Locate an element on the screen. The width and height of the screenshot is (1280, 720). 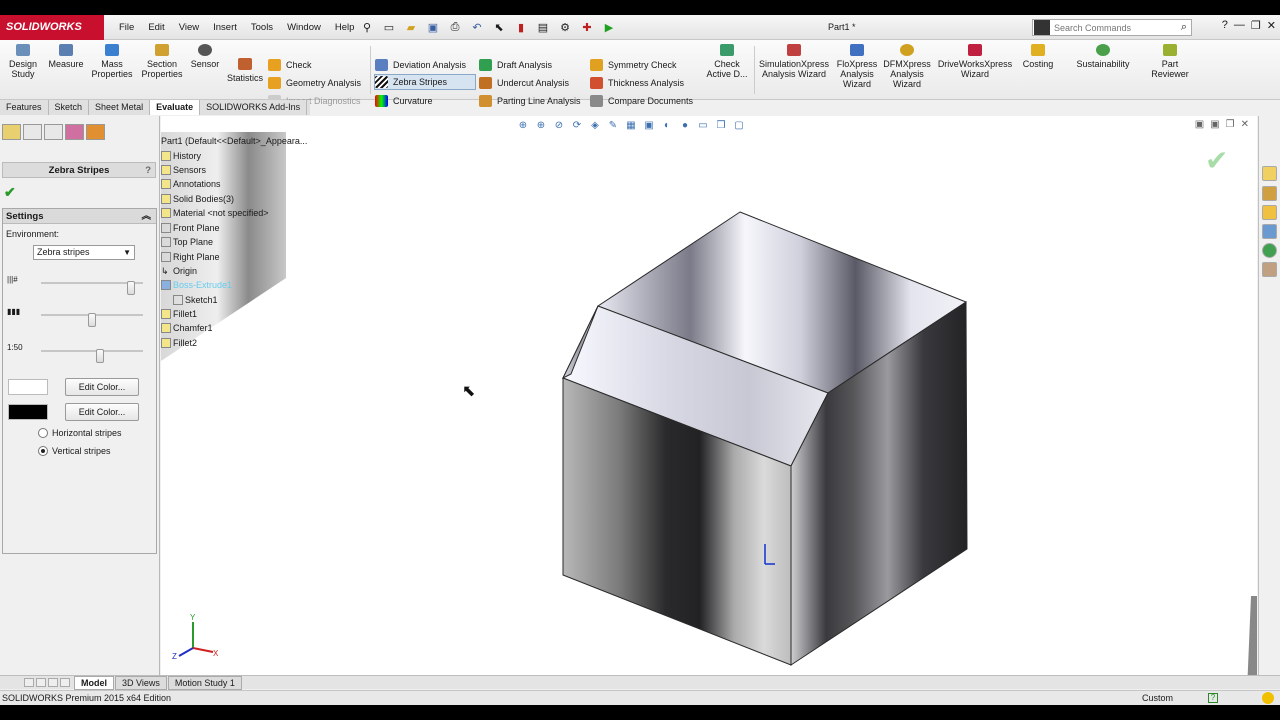
display-manager-tab-icon is located at coordinates (95, 132).